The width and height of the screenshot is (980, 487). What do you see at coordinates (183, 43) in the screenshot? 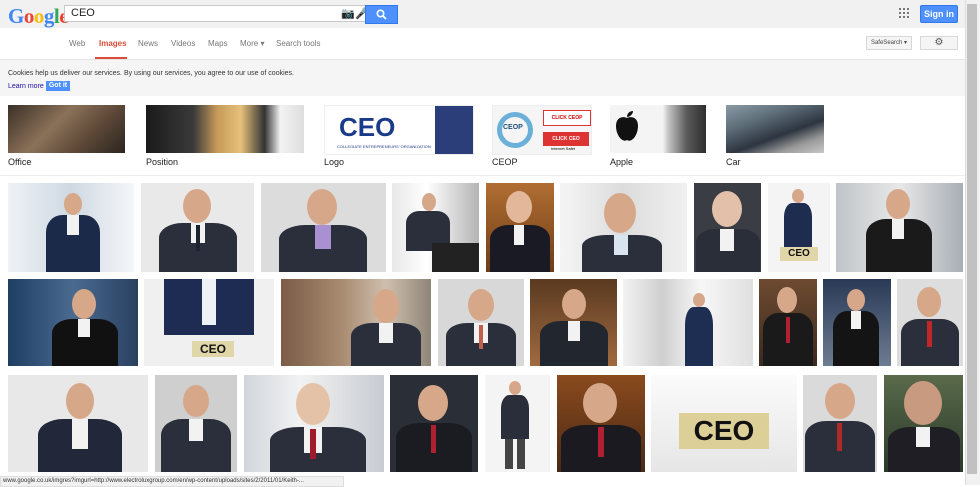
I see `tab-videos: Videos` at bounding box center [183, 43].